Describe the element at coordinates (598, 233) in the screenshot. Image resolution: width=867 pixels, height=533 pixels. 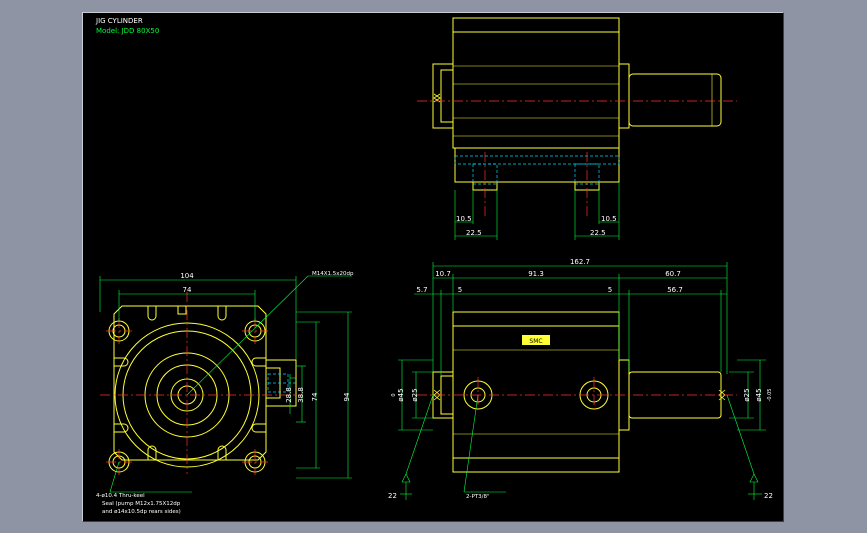
I see `dim-top-d: 22.5` at that location.